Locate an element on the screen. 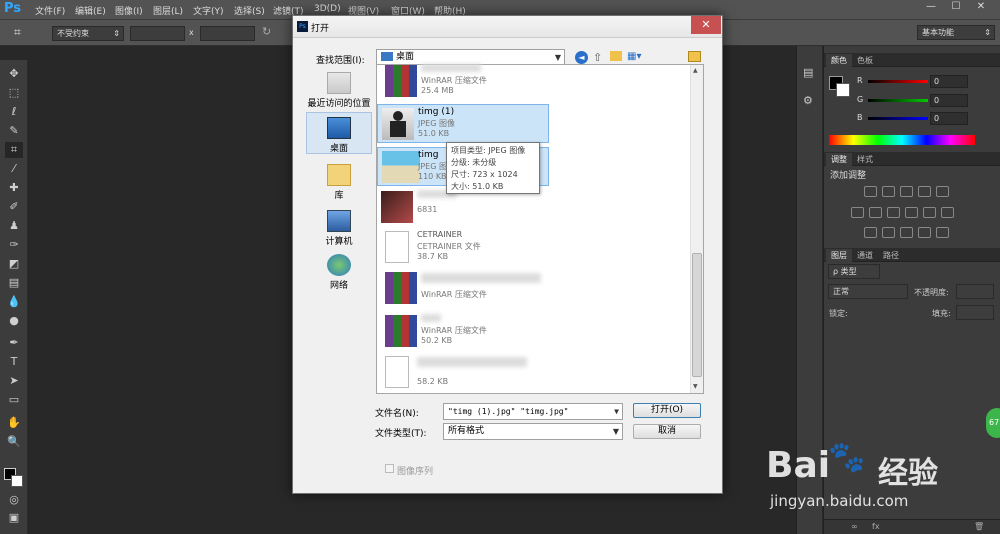 This screenshot has height=534, width=1000. channel-r-value: 0 is located at coordinates (949, 81).